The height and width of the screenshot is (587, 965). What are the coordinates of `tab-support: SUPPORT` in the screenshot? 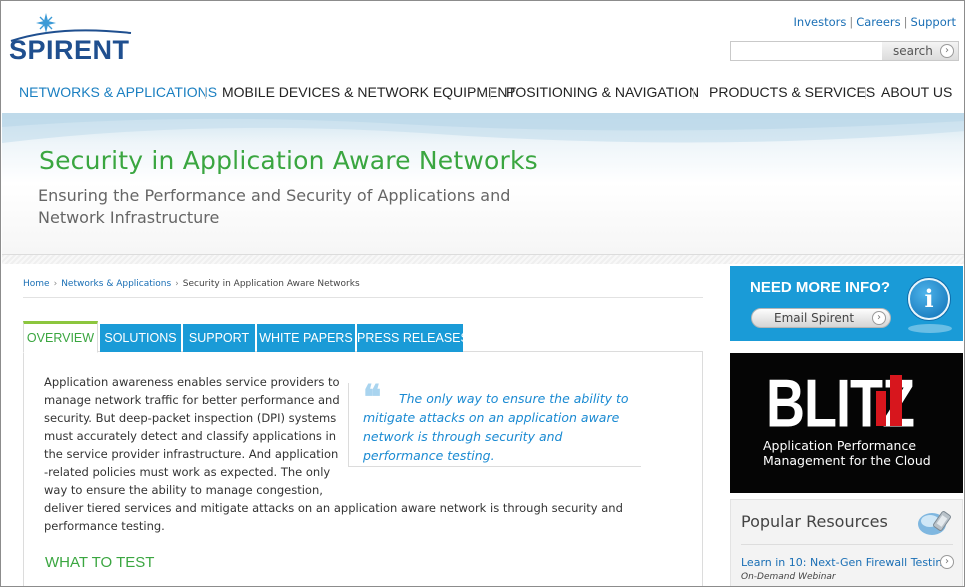 It's located at (219, 338).